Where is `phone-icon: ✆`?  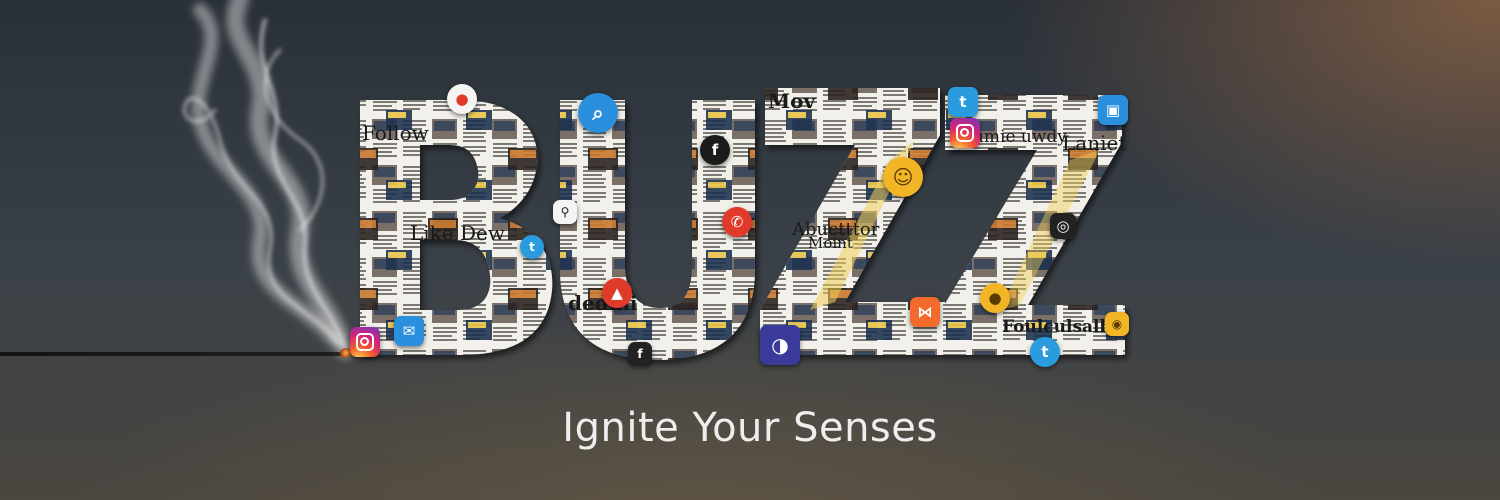 phone-icon: ✆ is located at coordinates (737, 222).